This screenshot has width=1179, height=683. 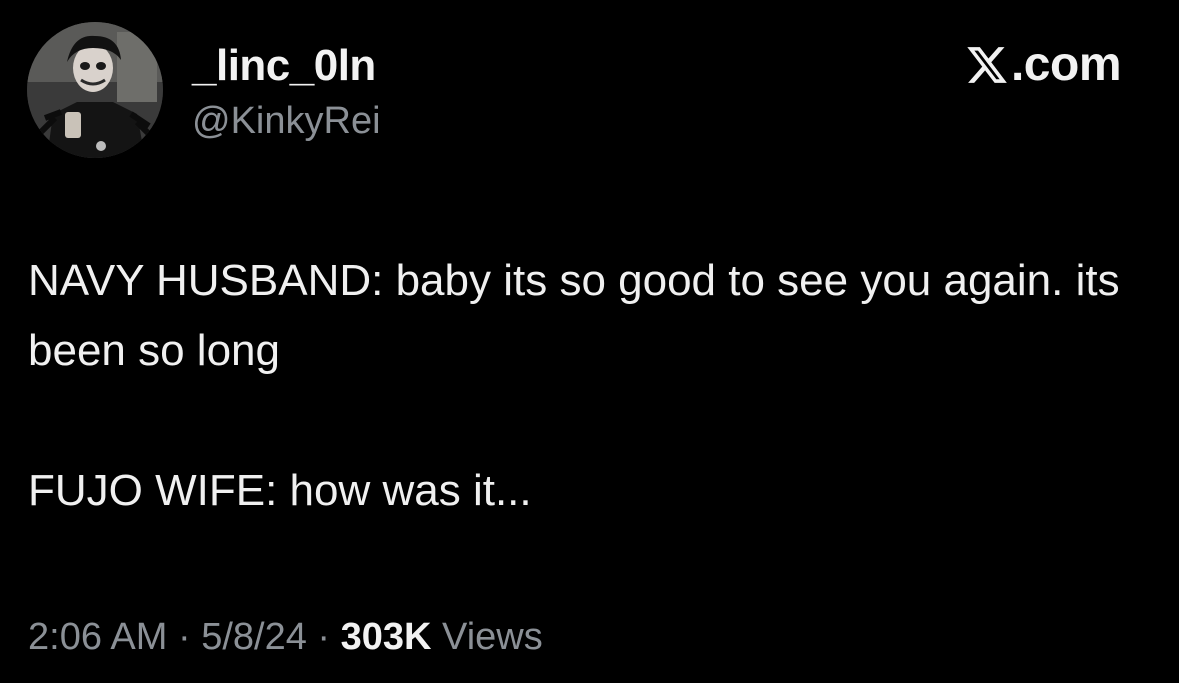 I want to click on brand-logo: .com, so click(x=1043, y=65).